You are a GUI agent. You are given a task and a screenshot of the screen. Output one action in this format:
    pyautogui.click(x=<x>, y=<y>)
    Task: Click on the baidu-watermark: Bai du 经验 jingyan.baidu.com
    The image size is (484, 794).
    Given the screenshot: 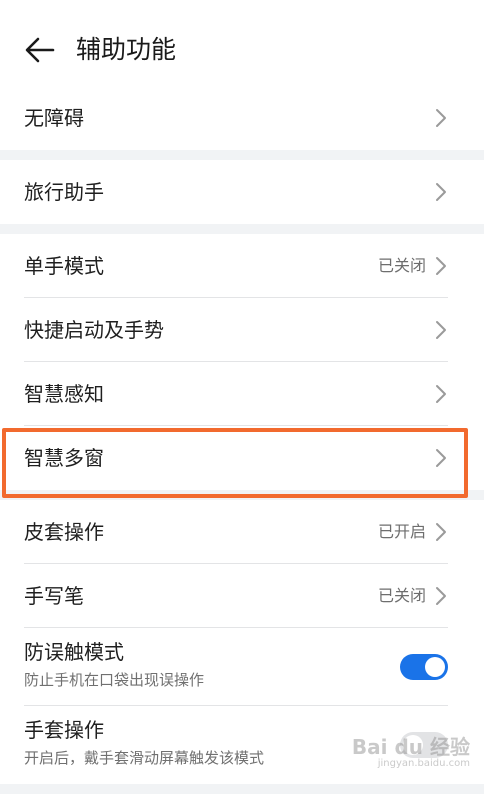 What is the action you would take?
    pyautogui.click(x=411, y=753)
    